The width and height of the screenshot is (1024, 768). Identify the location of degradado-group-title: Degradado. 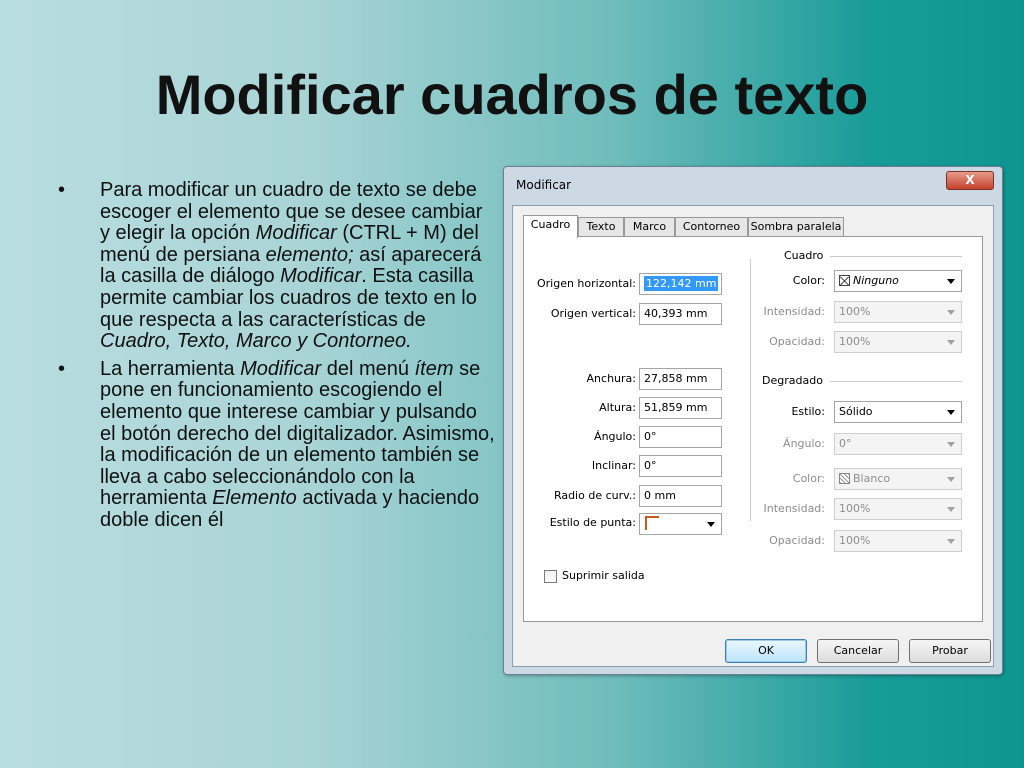
(792, 380).